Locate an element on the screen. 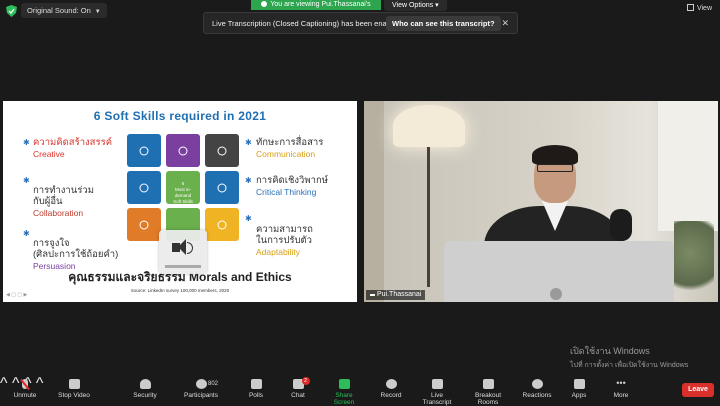  participants-label: Participants is located at coordinates (201, 395).